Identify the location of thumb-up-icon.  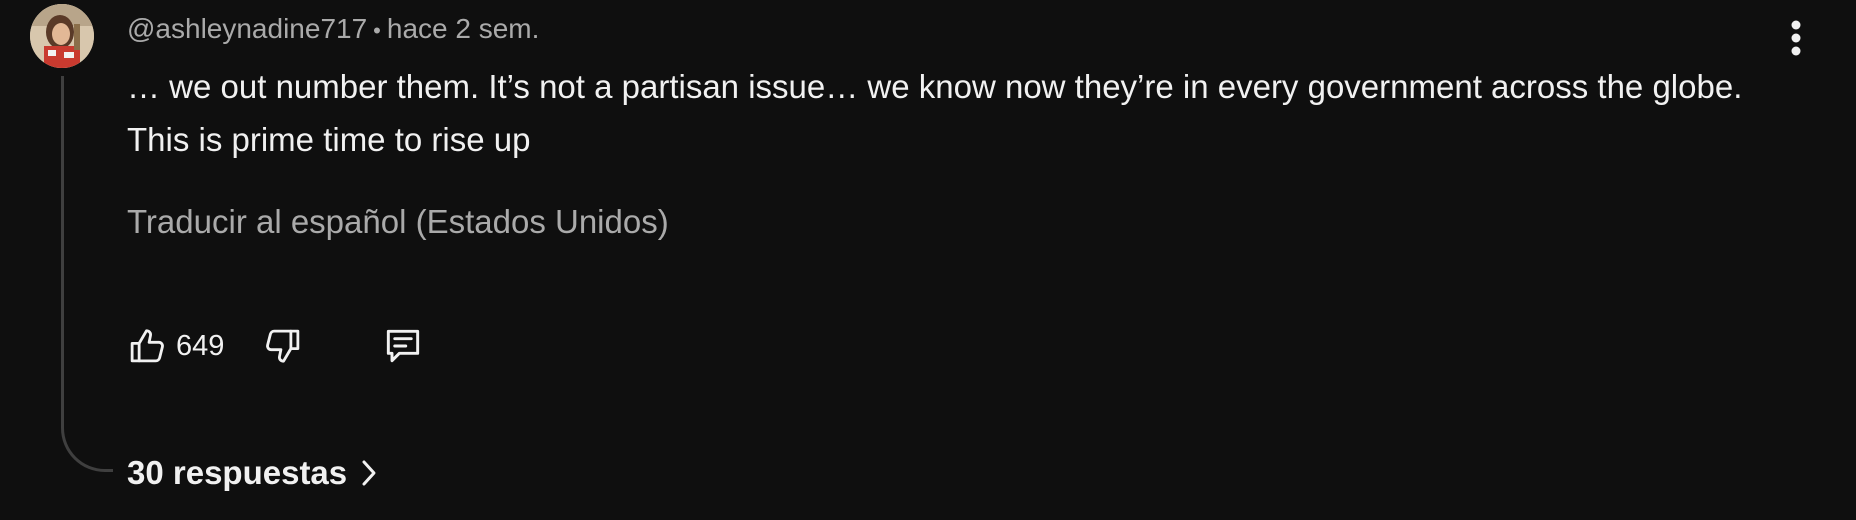
(147, 346).